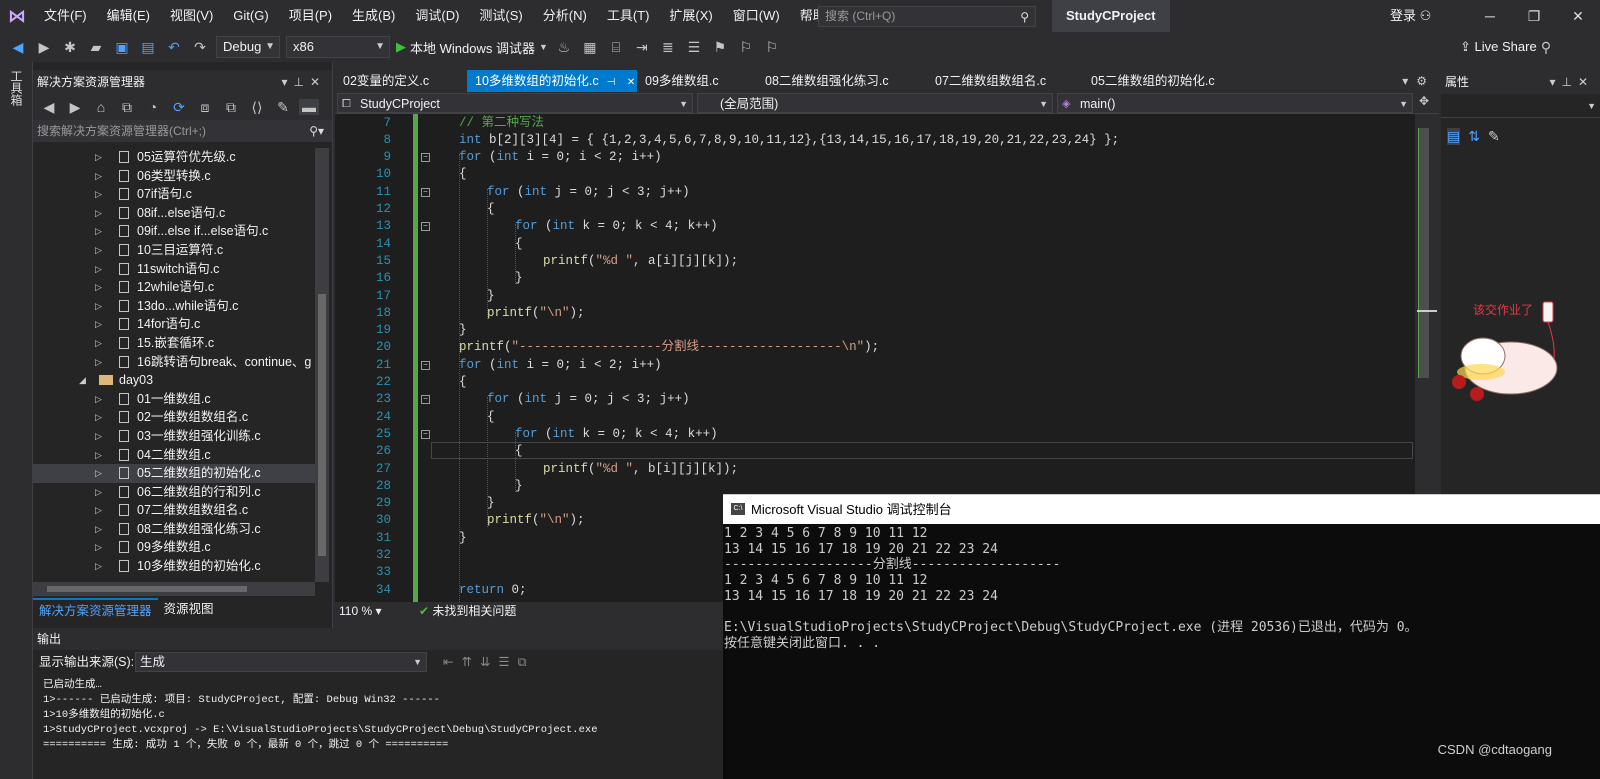 This screenshot has width=1600, height=779. I want to click on live-share-button: ⇪ Live Share, so click(1498, 47).